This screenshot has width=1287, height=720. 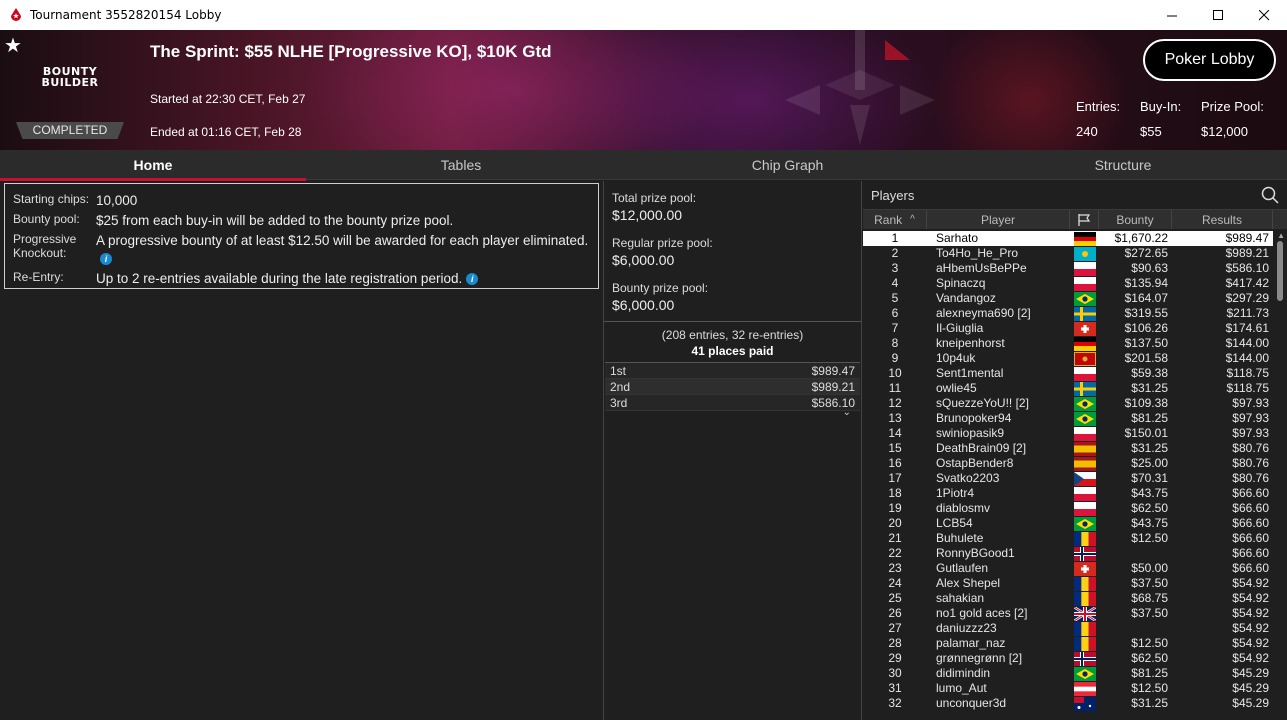 What do you see at coordinates (1068, 448) in the screenshot?
I see `player-row: 15 DeathBrain09 [2] $31.25 $80.76` at bounding box center [1068, 448].